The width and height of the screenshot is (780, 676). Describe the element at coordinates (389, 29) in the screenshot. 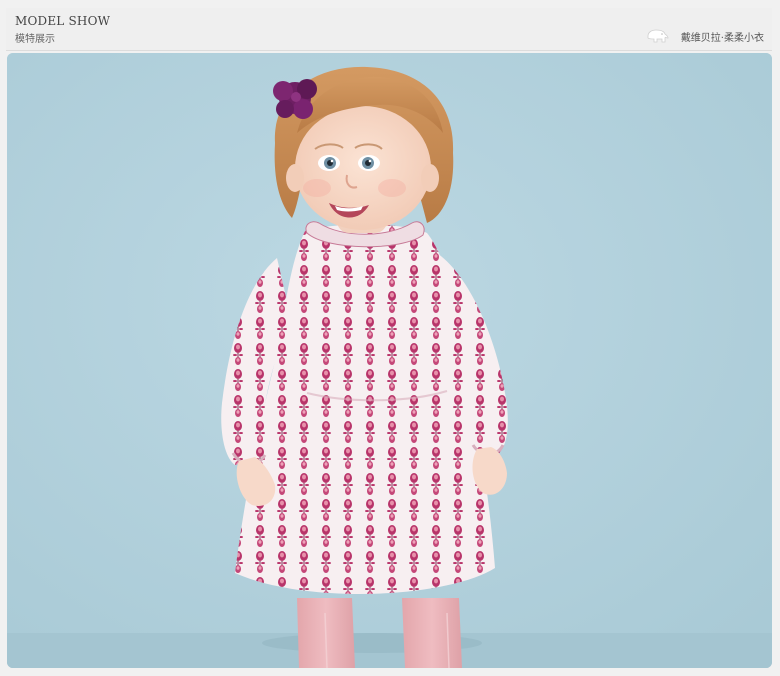

I see `section-header: MODEL SHOW 模特展示 戴维贝拉·柔柔小衣` at that location.